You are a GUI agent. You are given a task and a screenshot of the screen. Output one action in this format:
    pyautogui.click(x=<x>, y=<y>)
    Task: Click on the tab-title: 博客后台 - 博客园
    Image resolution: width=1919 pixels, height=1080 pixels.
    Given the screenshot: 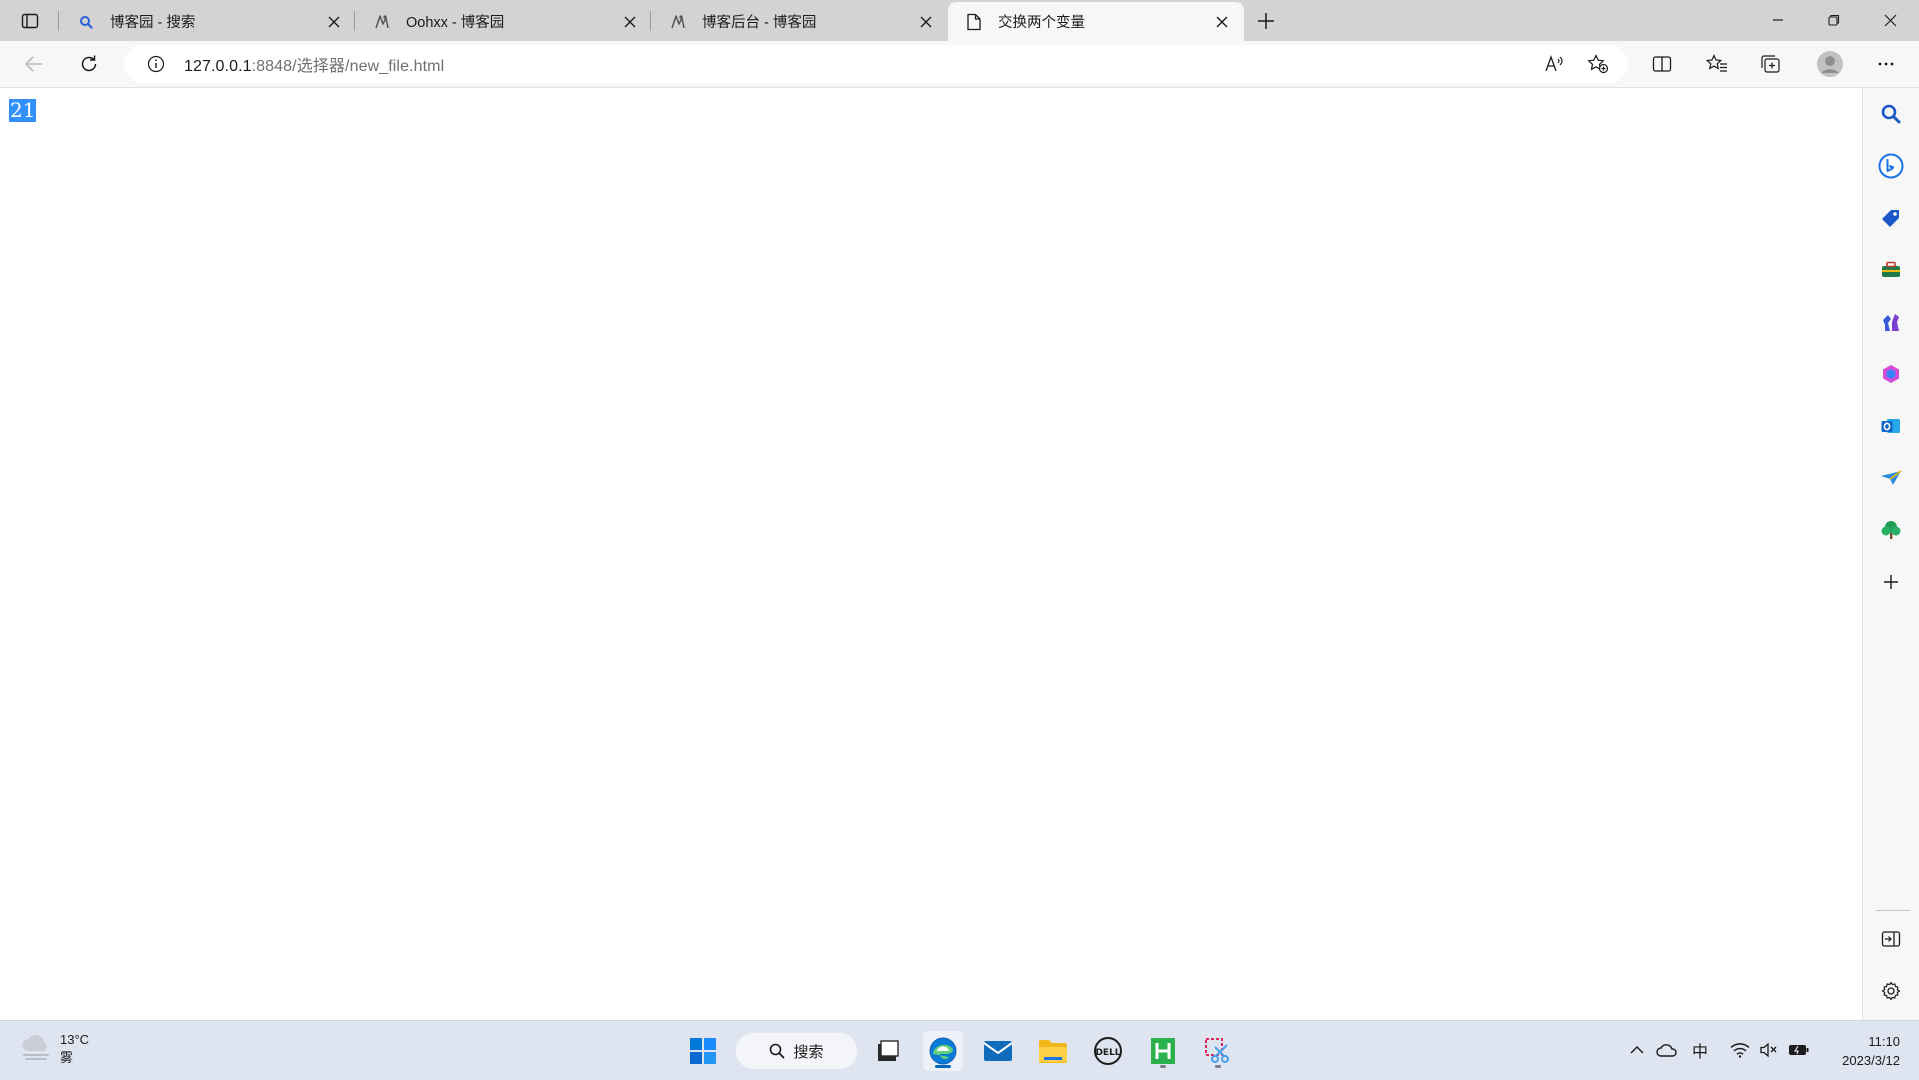 What is the action you would take?
    pyautogui.click(x=759, y=23)
    